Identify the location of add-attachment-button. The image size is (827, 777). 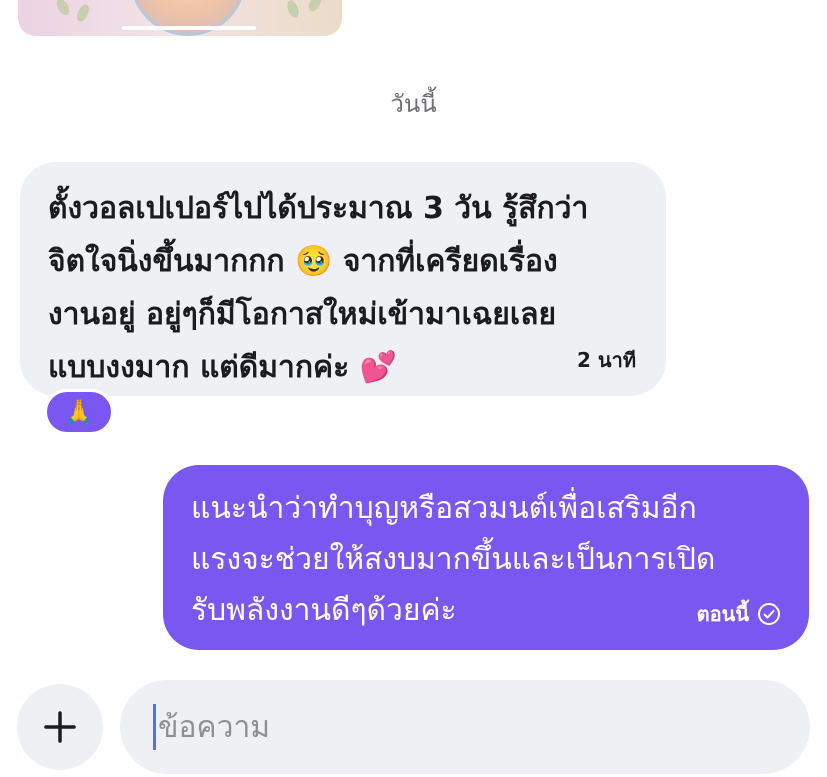
(60, 727).